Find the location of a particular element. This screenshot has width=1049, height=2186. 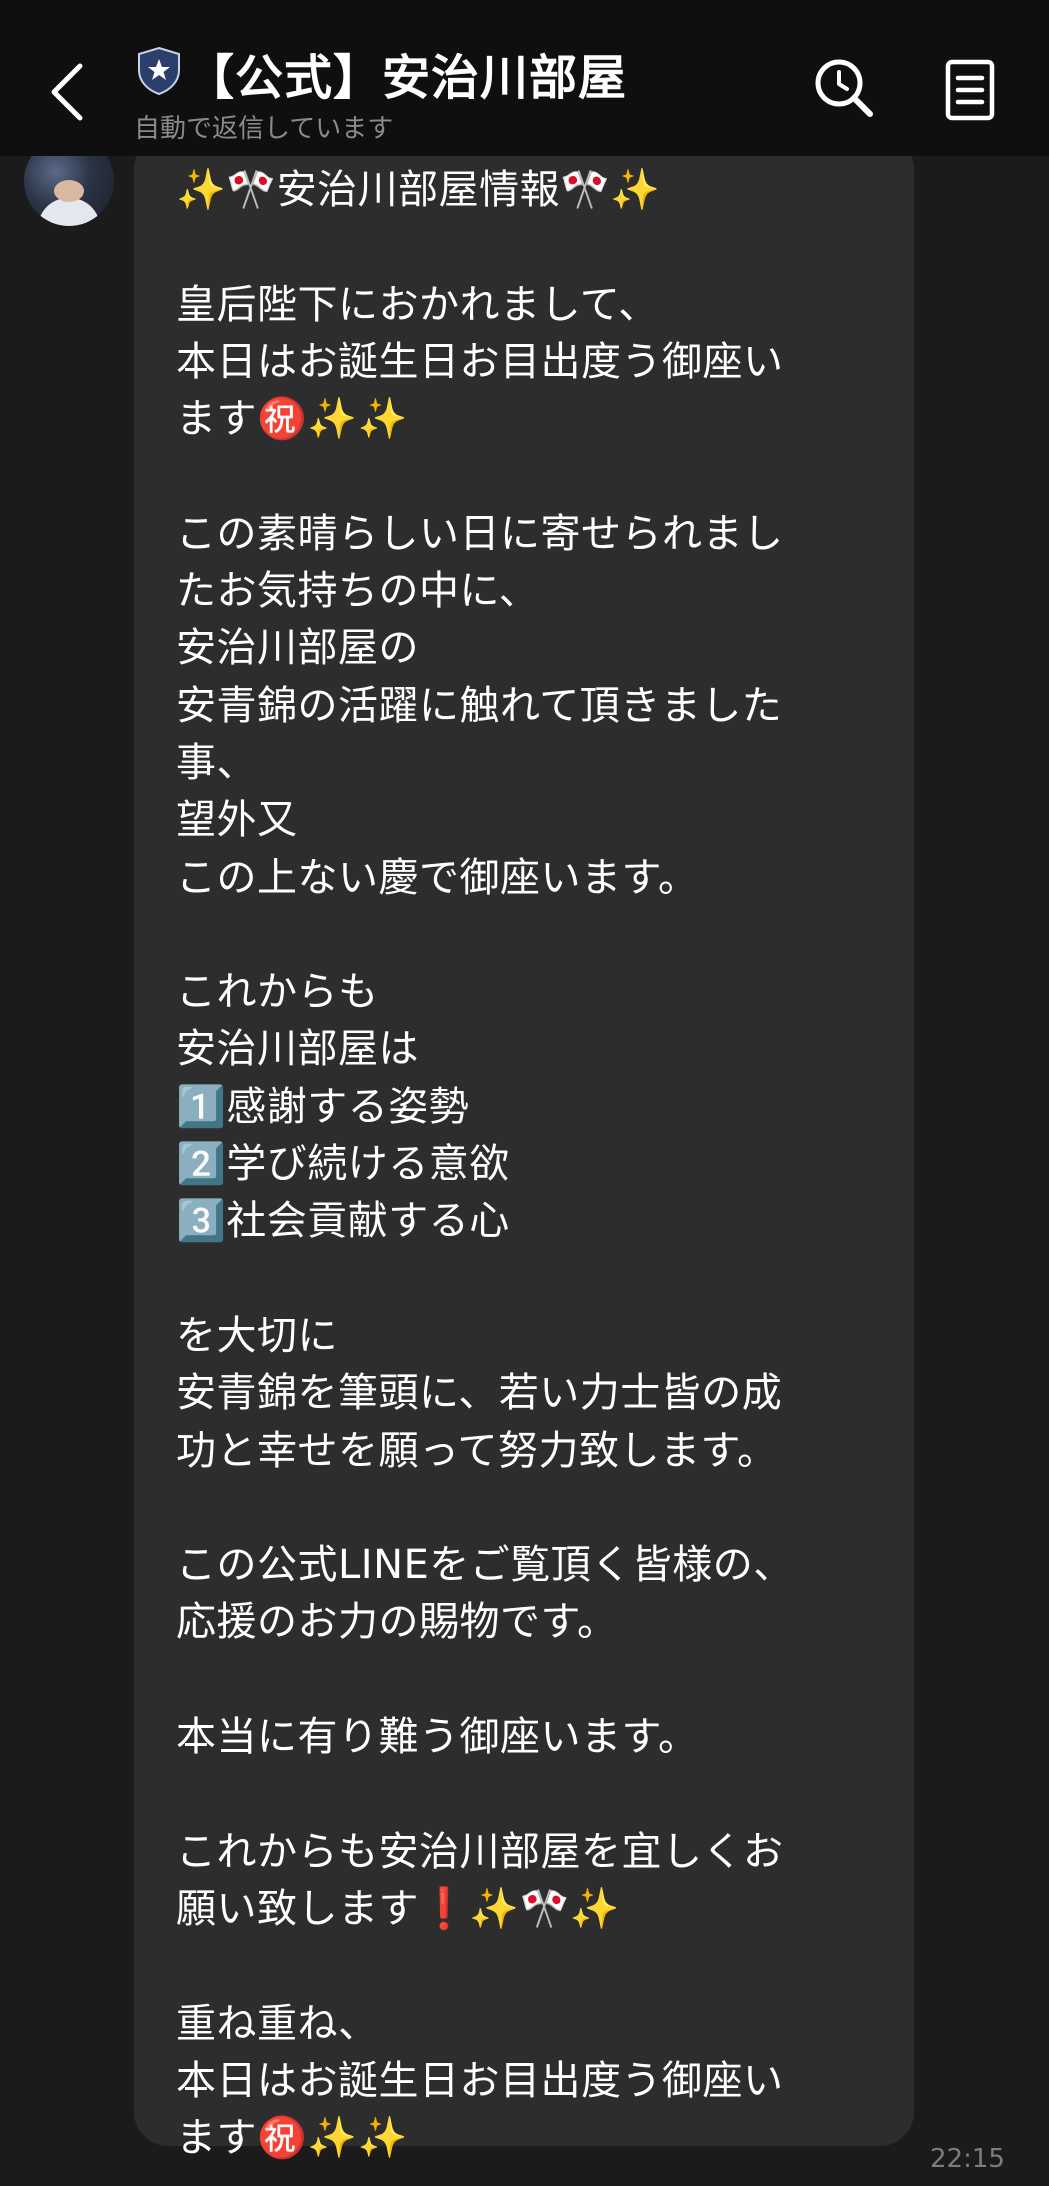

back-button is located at coordinates (66, 92).